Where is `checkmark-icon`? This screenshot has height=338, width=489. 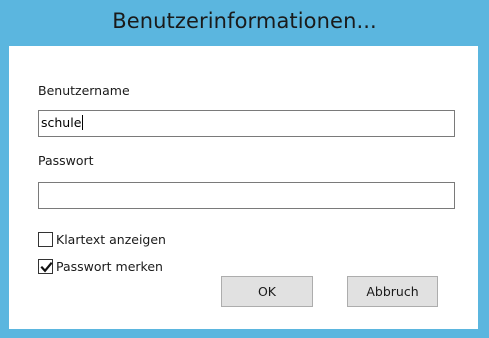
checkmark-icon is located at coordinates (46, 266).